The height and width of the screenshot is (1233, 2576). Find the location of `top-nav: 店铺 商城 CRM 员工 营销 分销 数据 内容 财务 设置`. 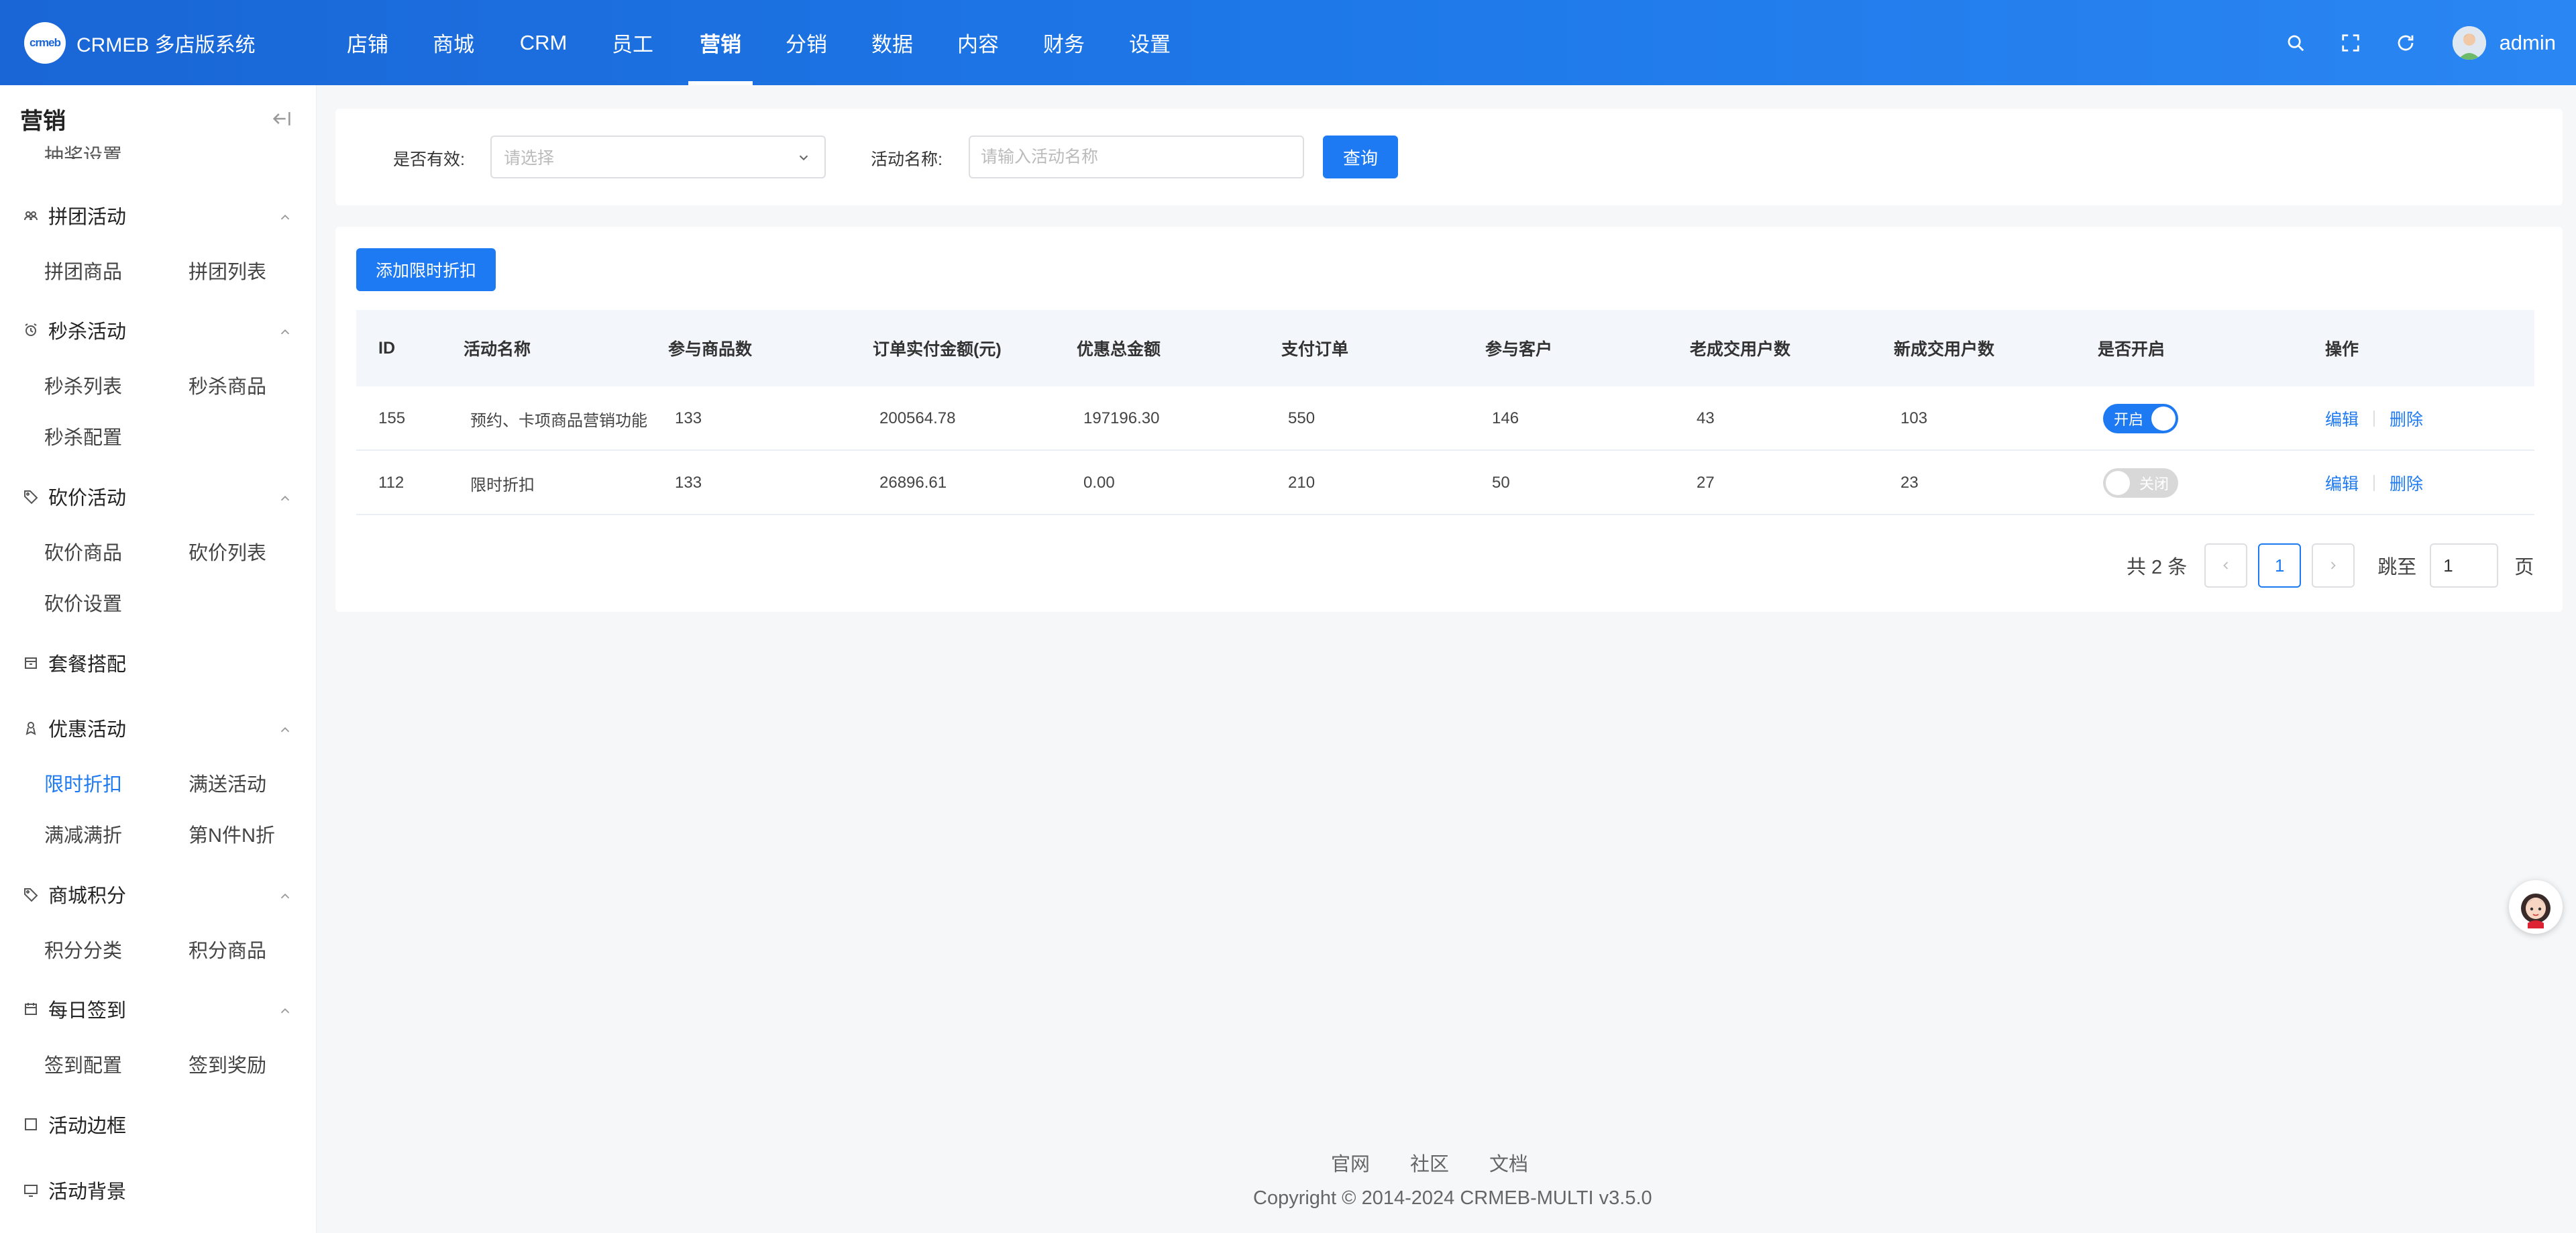

top-nav: 店铺 商城 CRM 员工 营销 分销 数据 内容 财务 设置 is located at coordinates (760, 43).